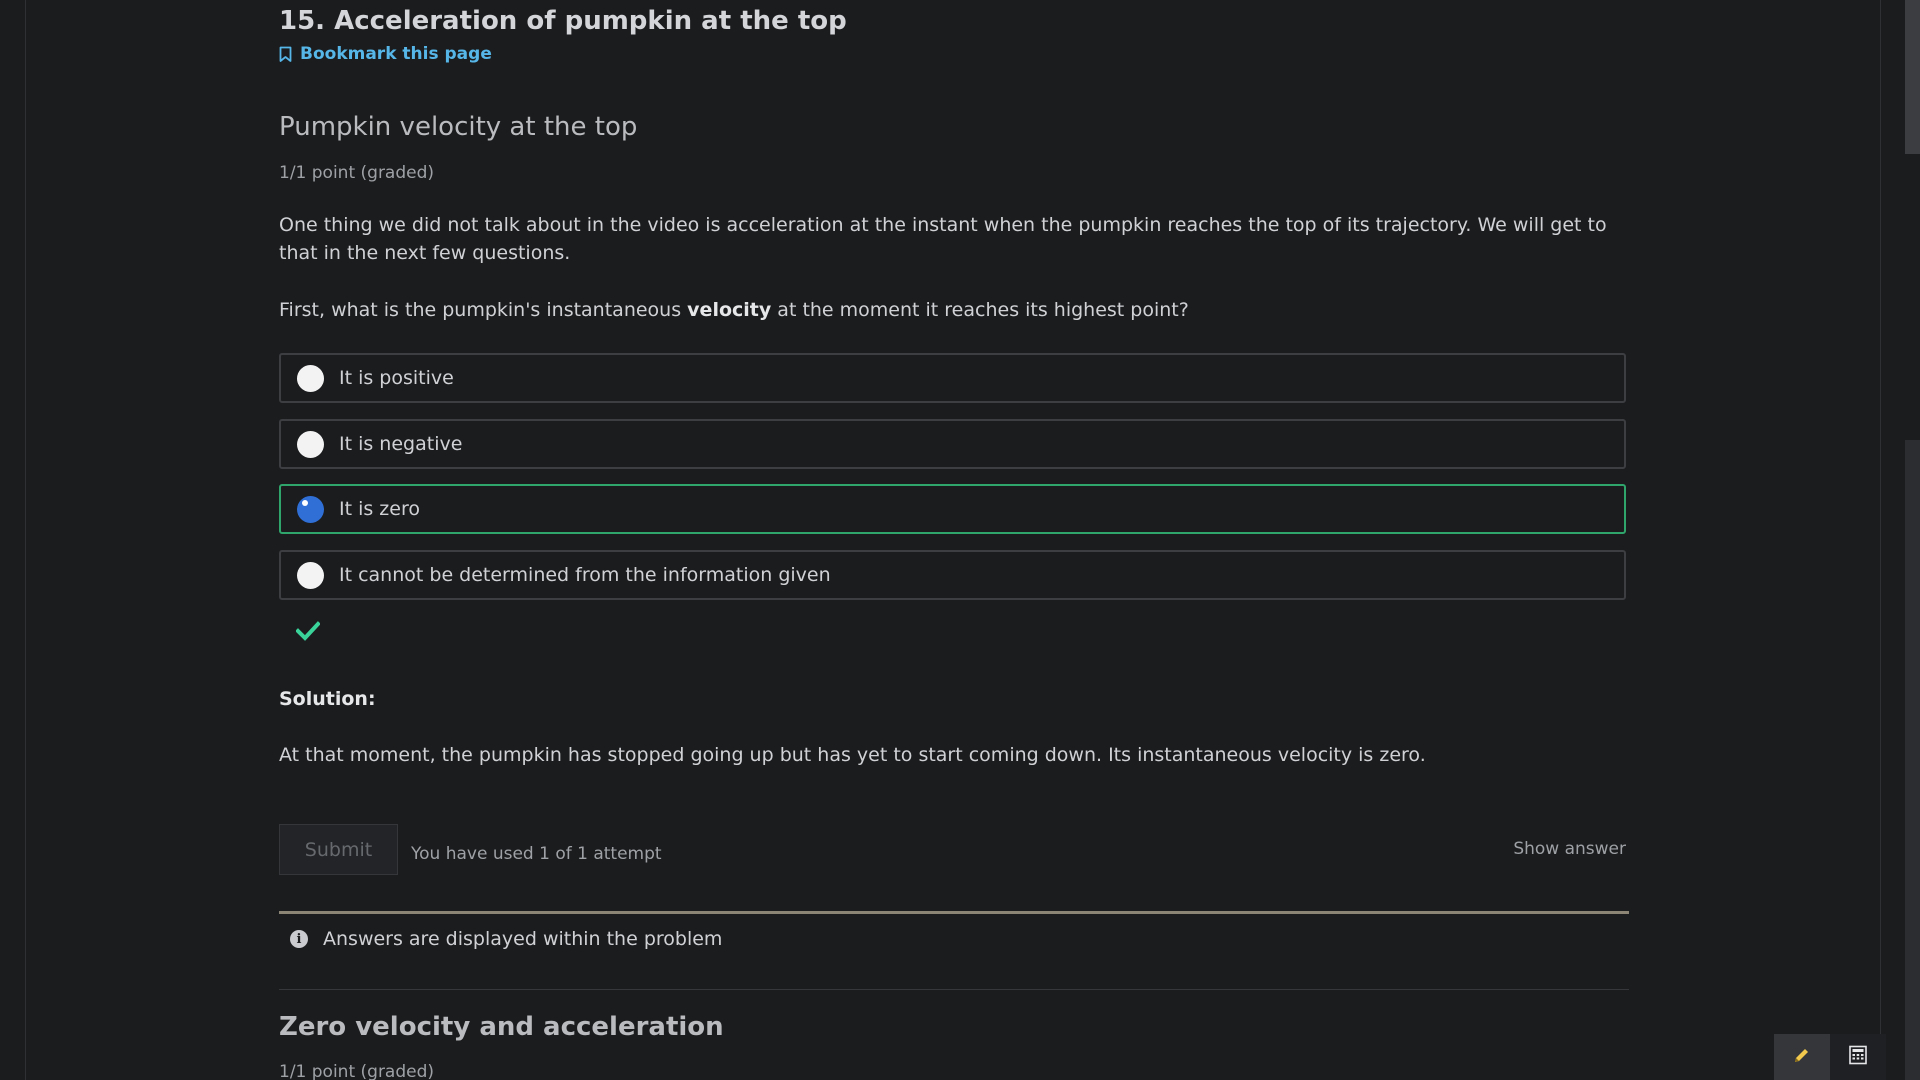 This screenshot has width=1920, height=1080. What do you see at coordinates (952, 509) in the screenshot?
I see `choice-zero: It is zero` at bounding box center [952, 509].